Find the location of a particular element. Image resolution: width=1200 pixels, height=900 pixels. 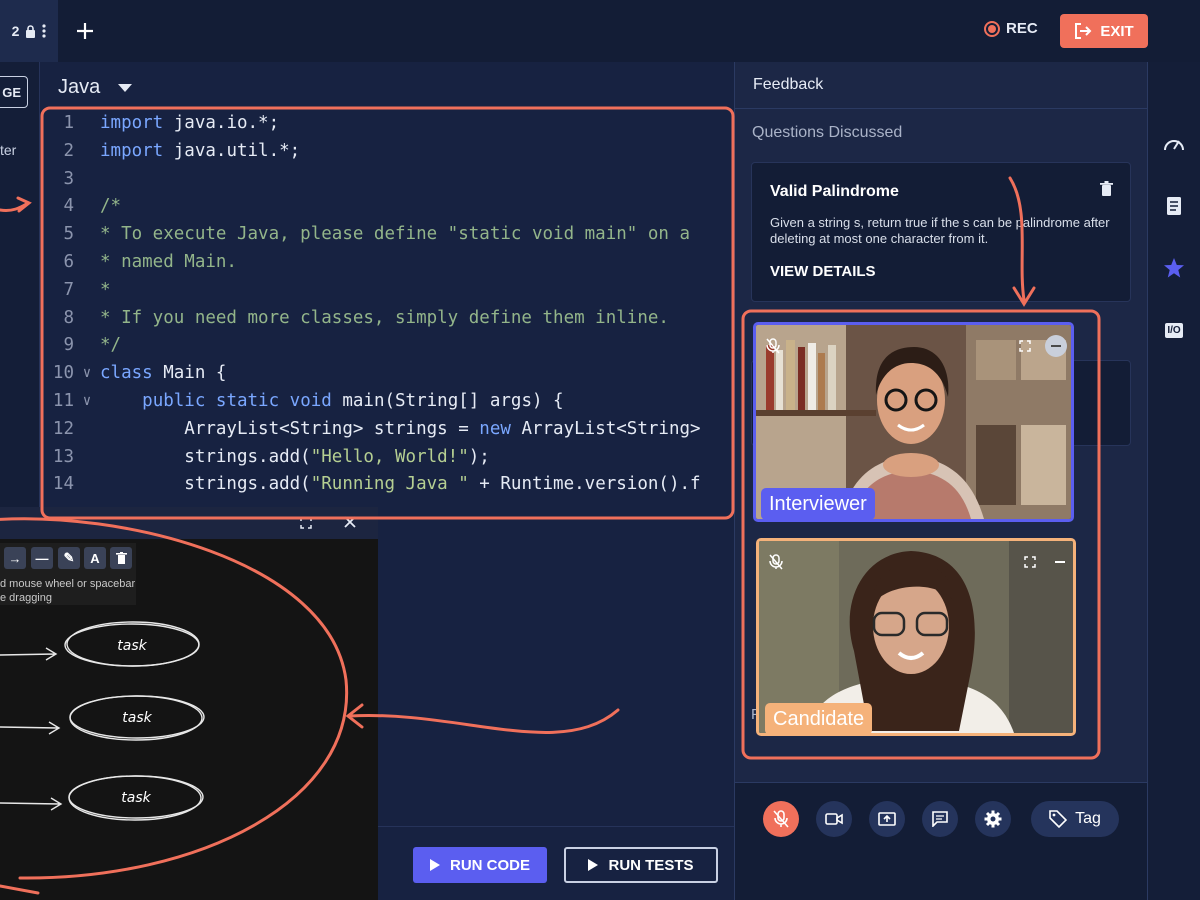

feedback-title: Feedback is located at coordinates (788, 84).